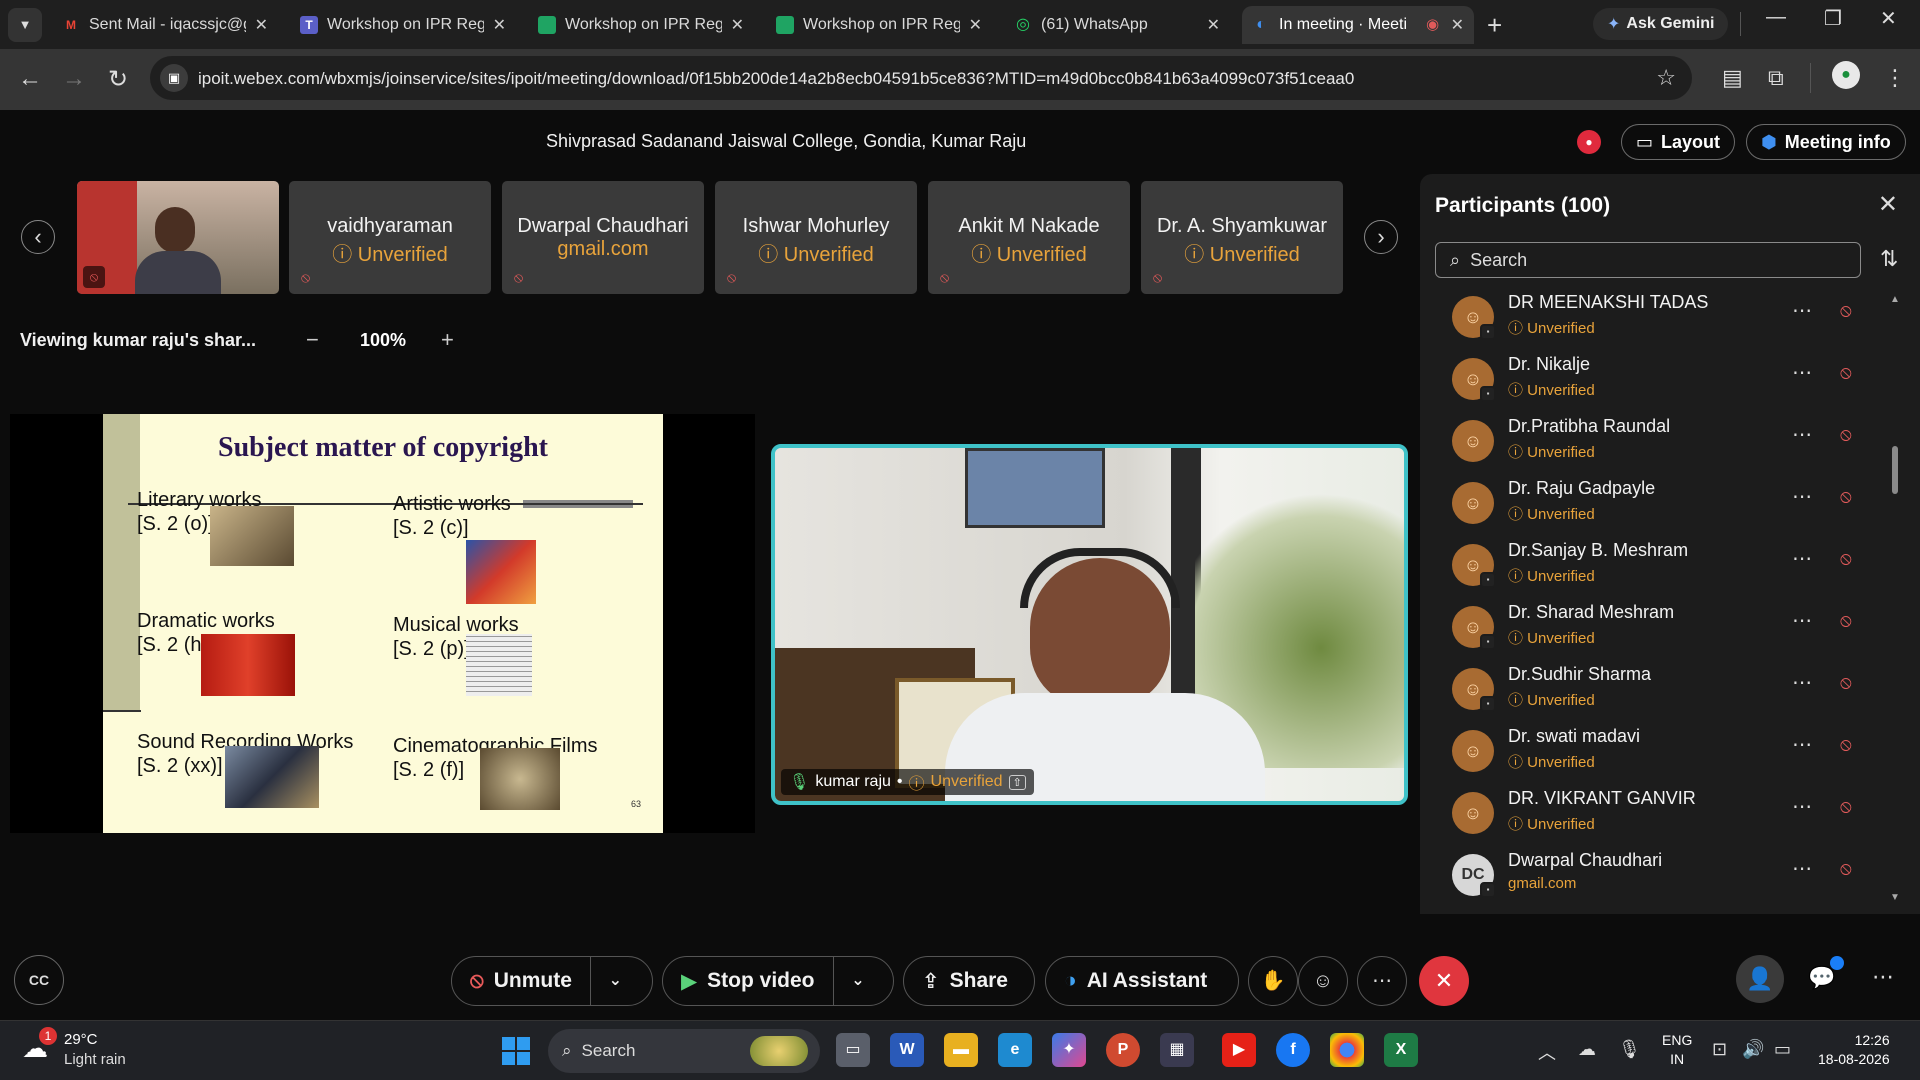 The image size is (1920, 1080). I want to click on reload-icon: ↻, so click(118, 79).